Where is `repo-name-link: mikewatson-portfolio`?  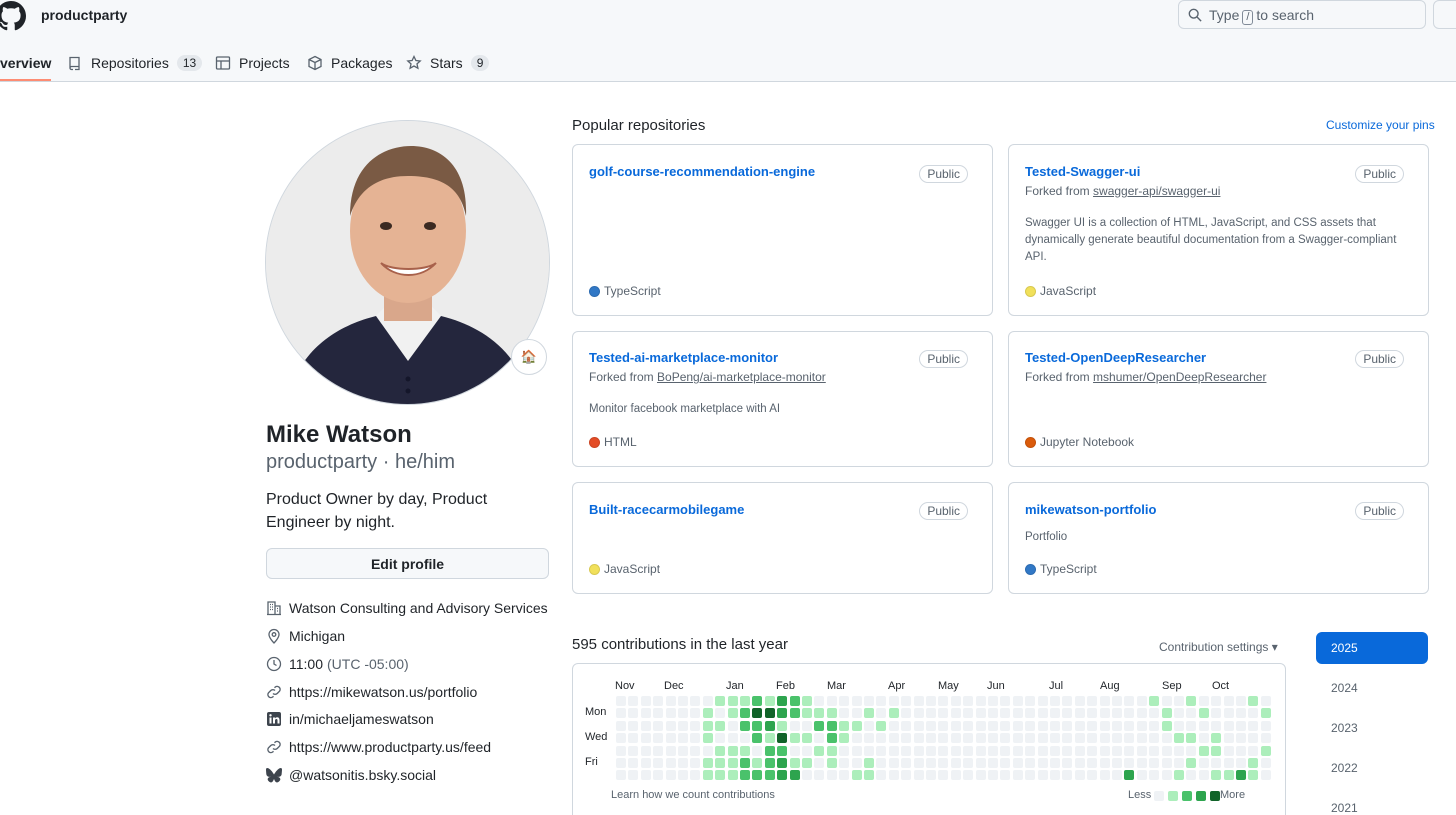
repo-name-link: mikewatson-portfolio is located at coordinates (1090, 509).